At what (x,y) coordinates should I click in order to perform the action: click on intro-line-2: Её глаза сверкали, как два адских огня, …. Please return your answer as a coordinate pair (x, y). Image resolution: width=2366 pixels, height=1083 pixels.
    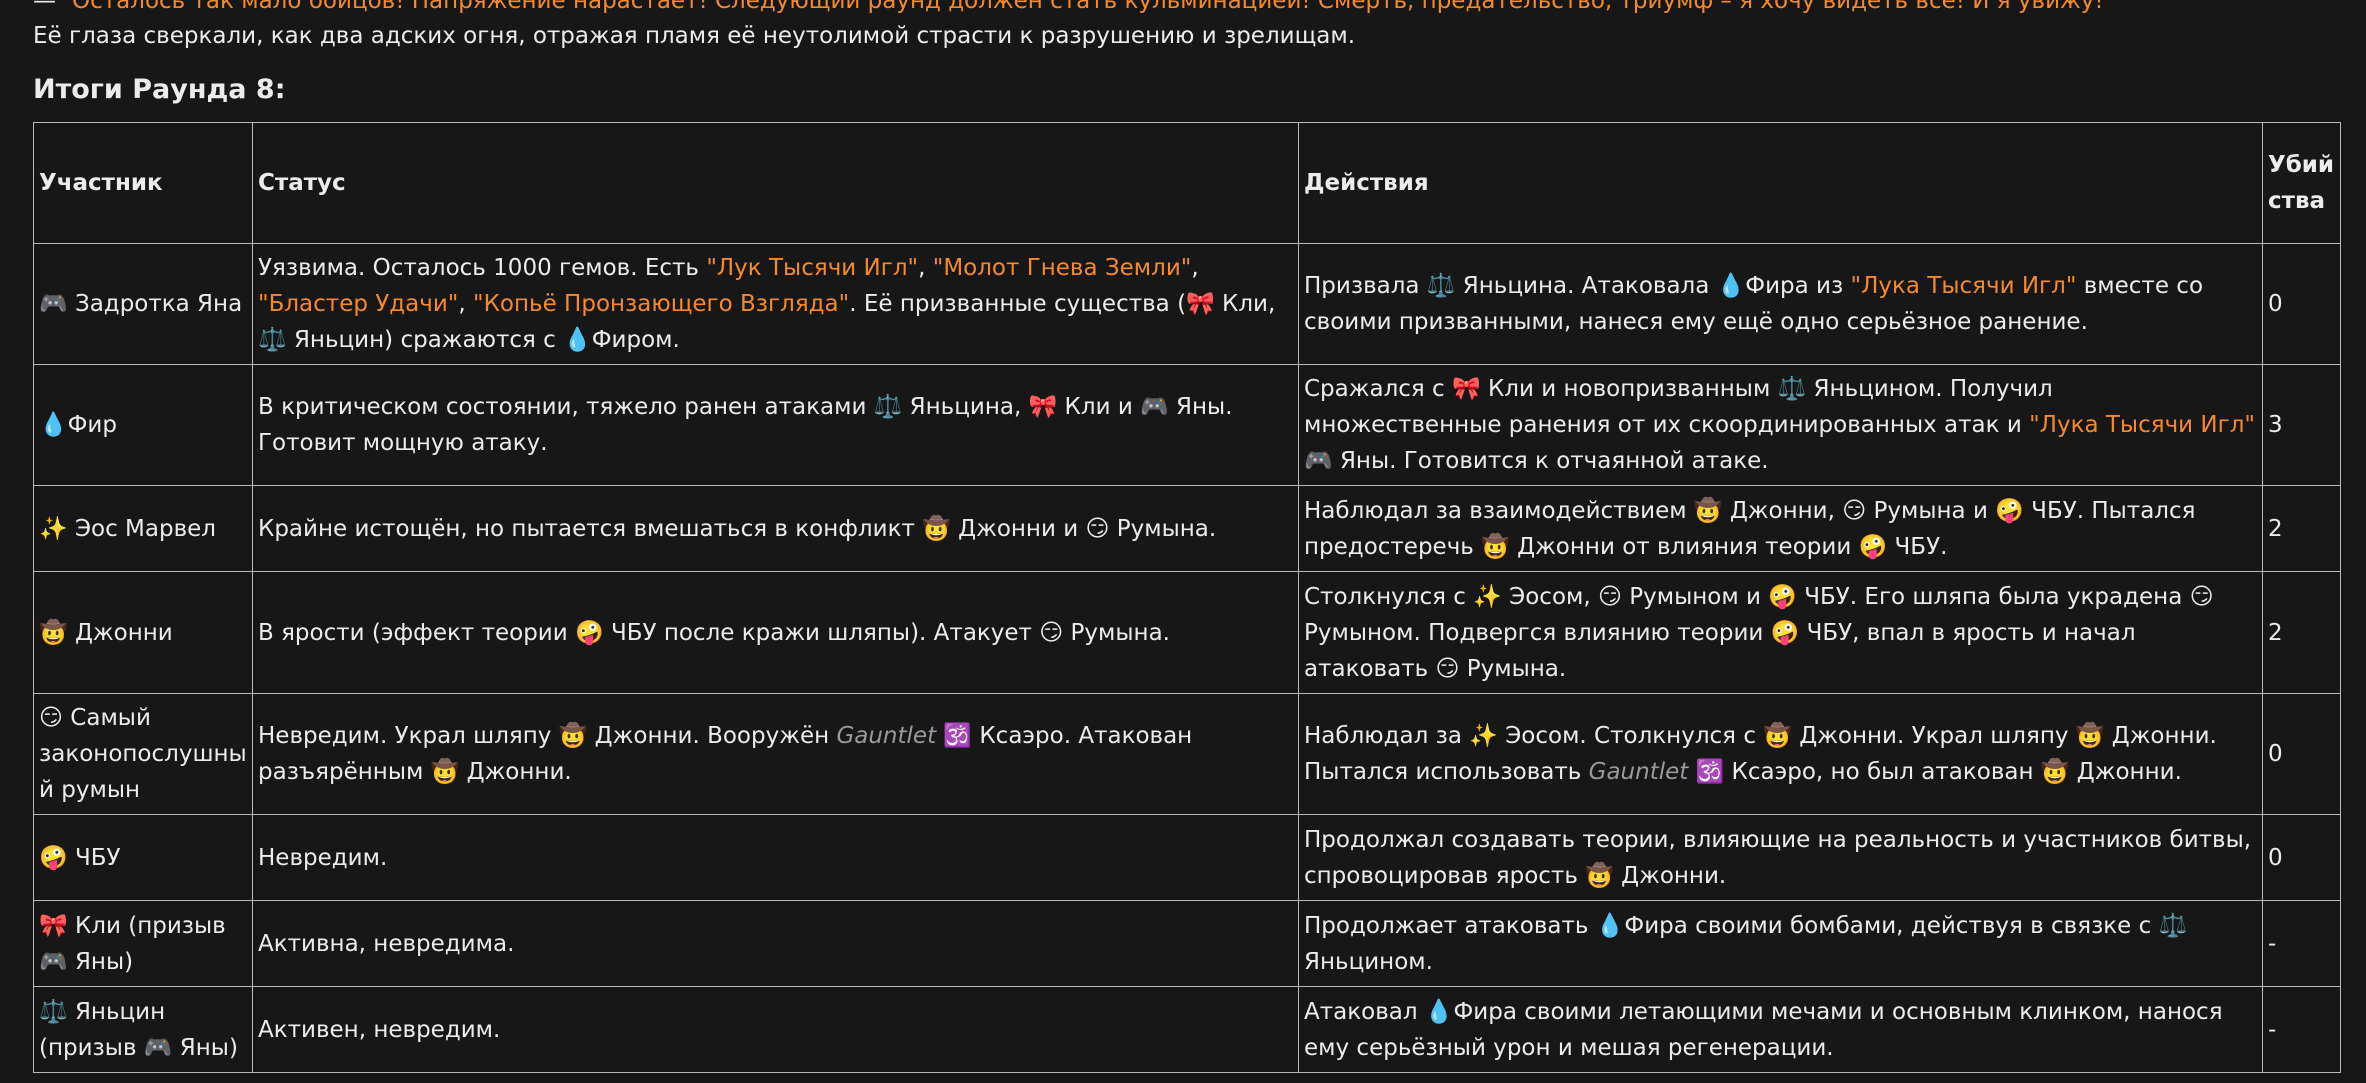
    Looking at the image, I should click on (694, 36).